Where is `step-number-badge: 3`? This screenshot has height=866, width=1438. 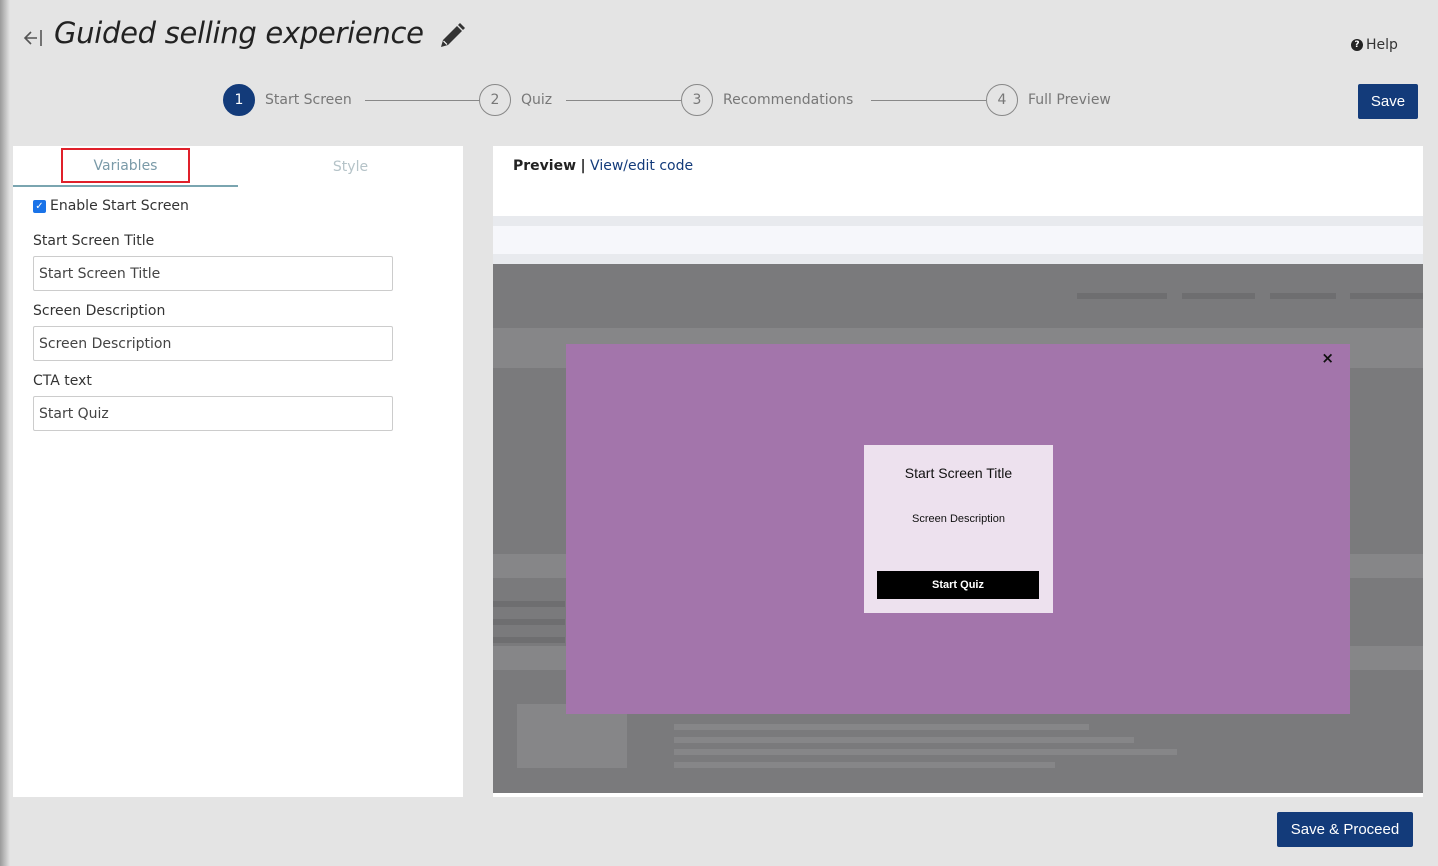 step-number-badge: 3 is located at coordinates (697, 100).